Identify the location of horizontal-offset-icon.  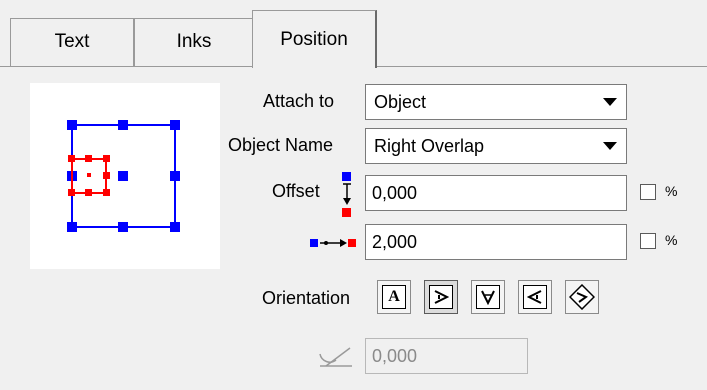
(334, 242).